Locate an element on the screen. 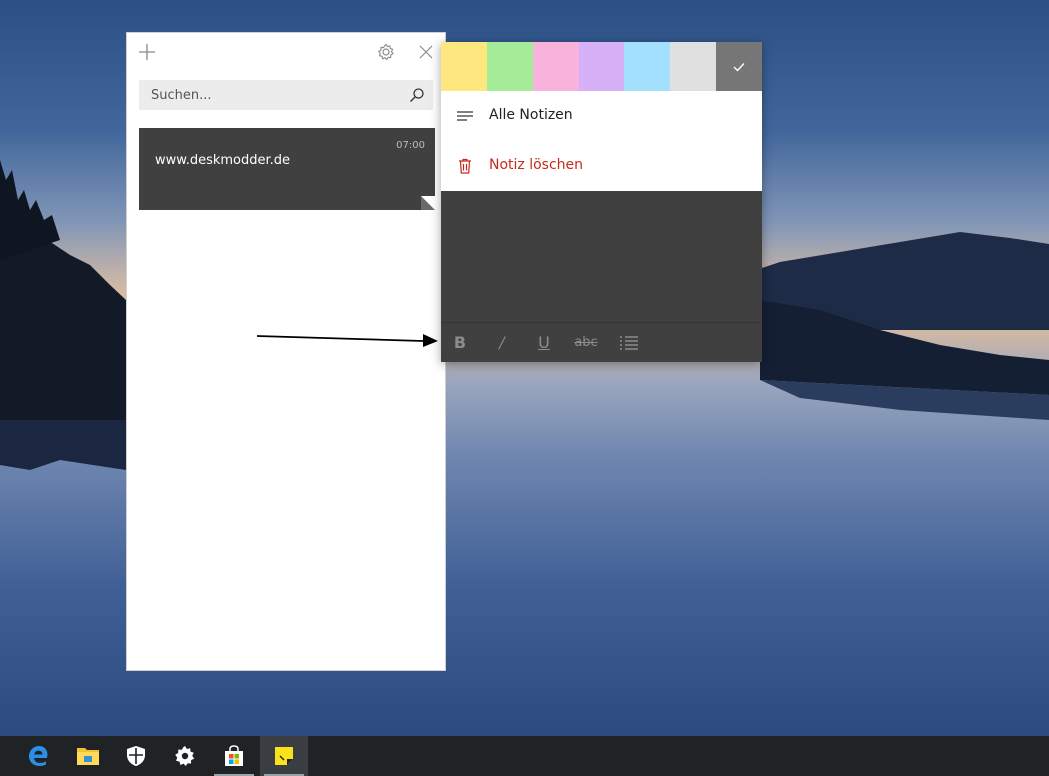 This screenshot has width=1049, height=776. strikethrough-button: abc is located at coordinates (586, 343).